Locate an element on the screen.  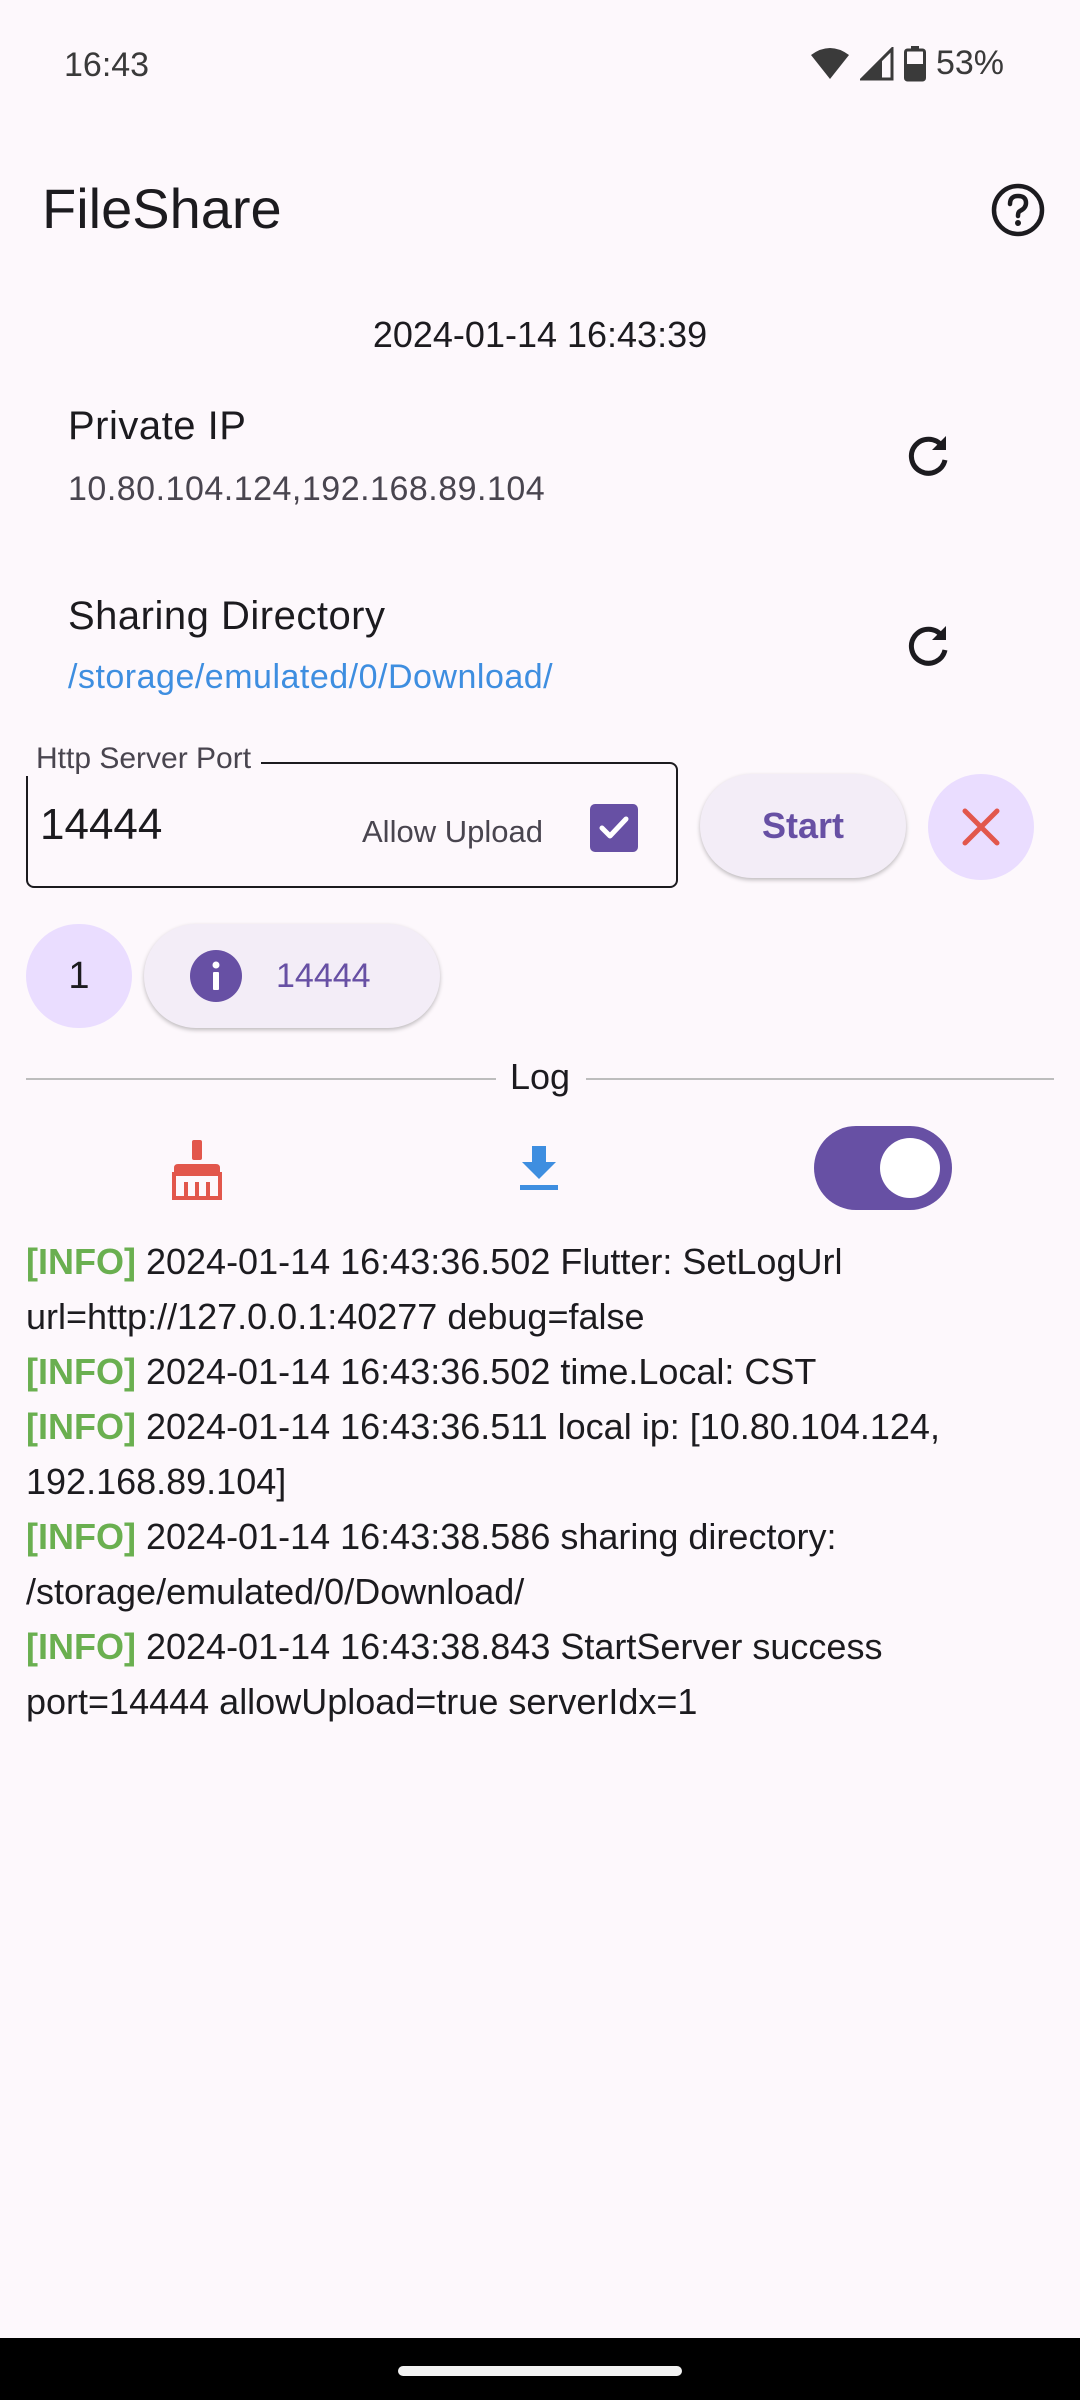
battery-icon is located at coordinates (914, 63).